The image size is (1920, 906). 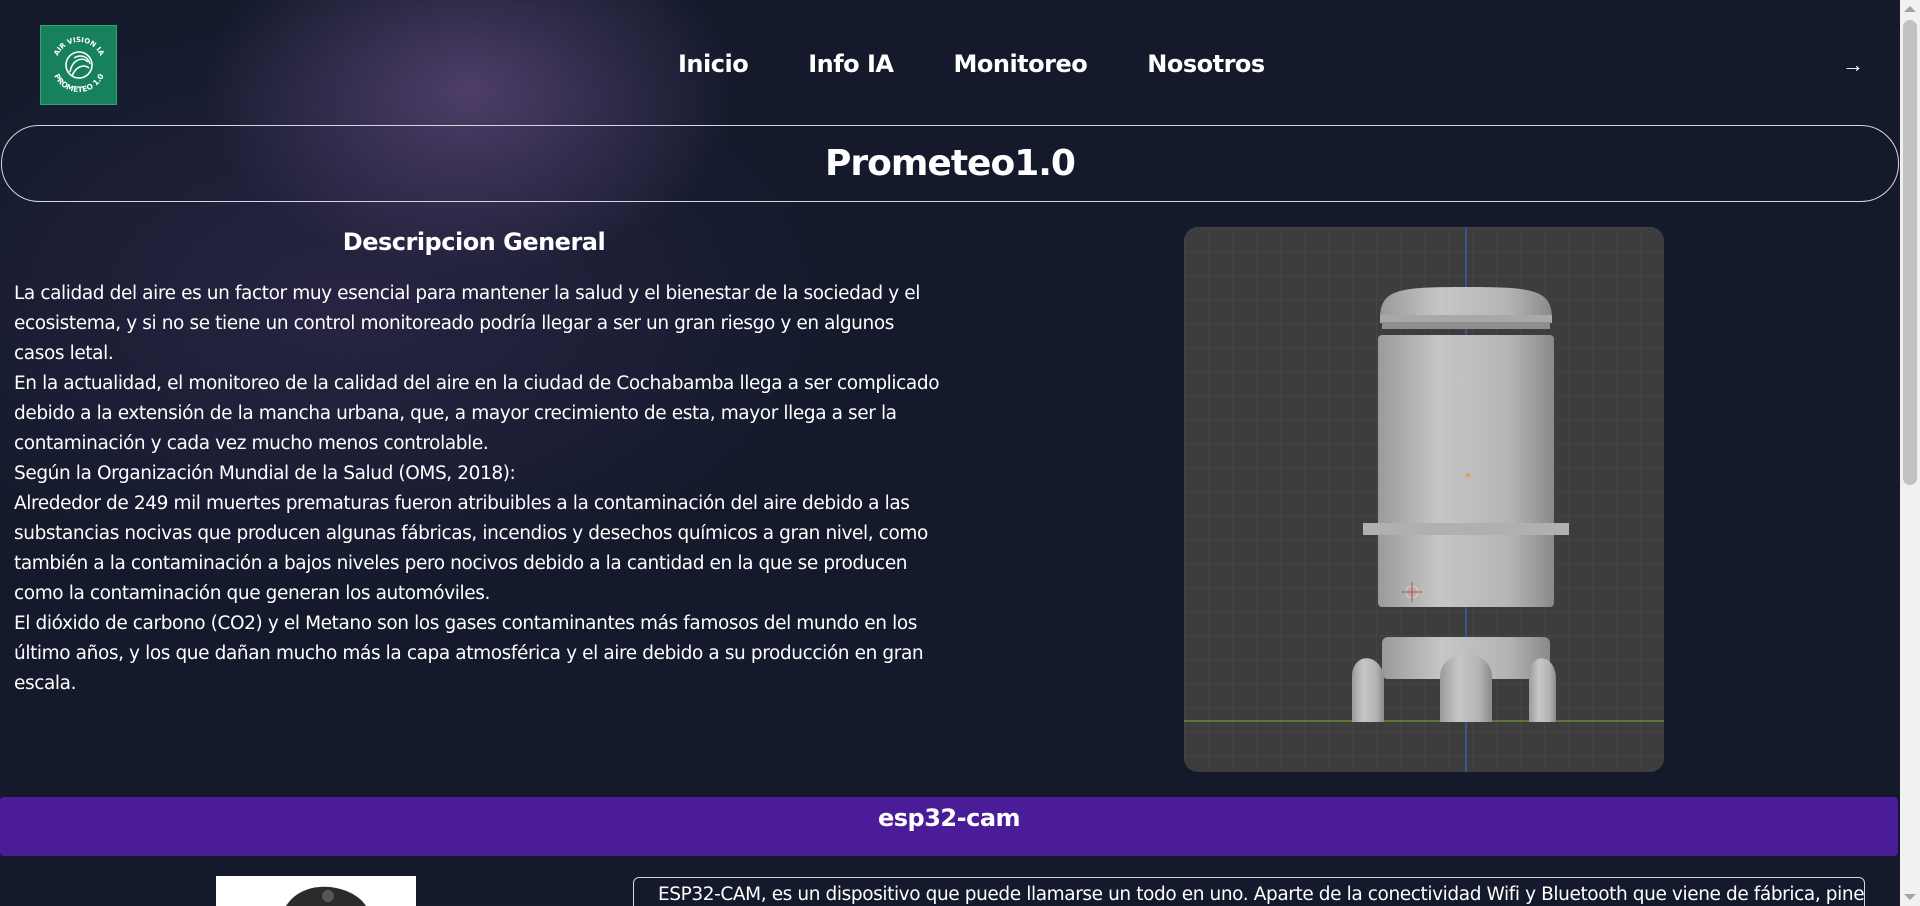 What do you see at coordinates (1910, 252) in the screenshot?
I see `scrollbar-thumb` at bounding box center [1910, 252].